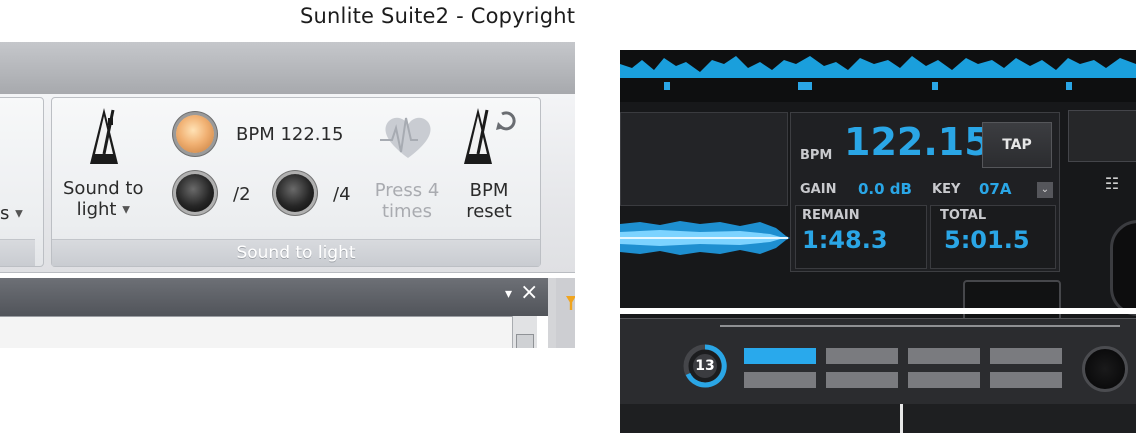 The width and height of the screenshot is (1136, 433). What do you see at coordinates (489, 211) in the screenshot?
I see `bpm-reset-line2: reset` at bounding box center [489, 211].